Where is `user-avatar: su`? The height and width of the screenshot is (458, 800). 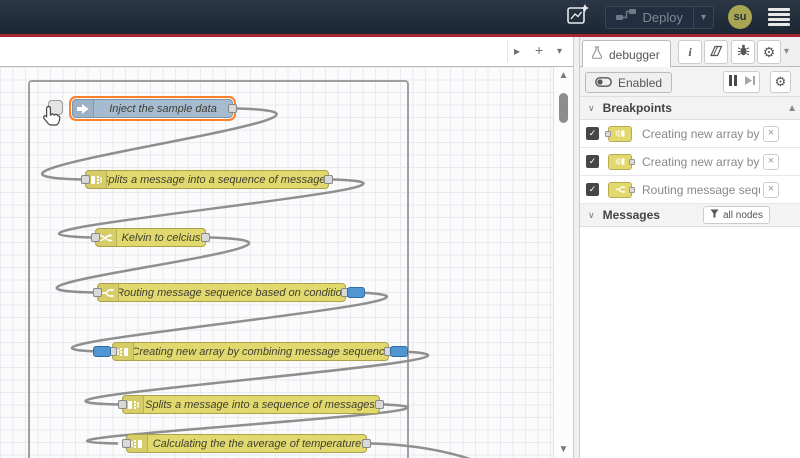
user-avatar: su is located at coordinates (740, 17).